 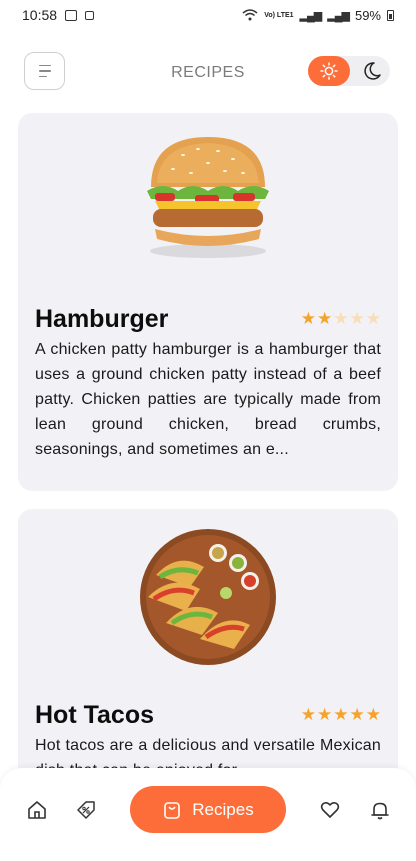 What do you see at coordinates (338, 15) in the screenshot?
I see `signal-2-icon: ▂▄▆` at bounding box center [338, 15].